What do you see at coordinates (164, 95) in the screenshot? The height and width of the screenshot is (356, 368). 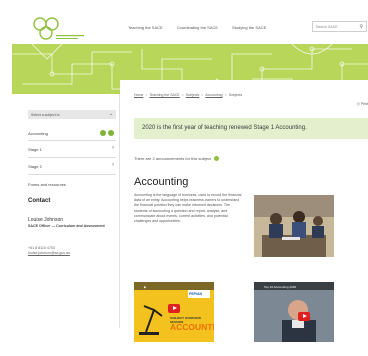 I see `breadcrumb-teaching: Teaching the SACE` at bounding box center [164, 95].